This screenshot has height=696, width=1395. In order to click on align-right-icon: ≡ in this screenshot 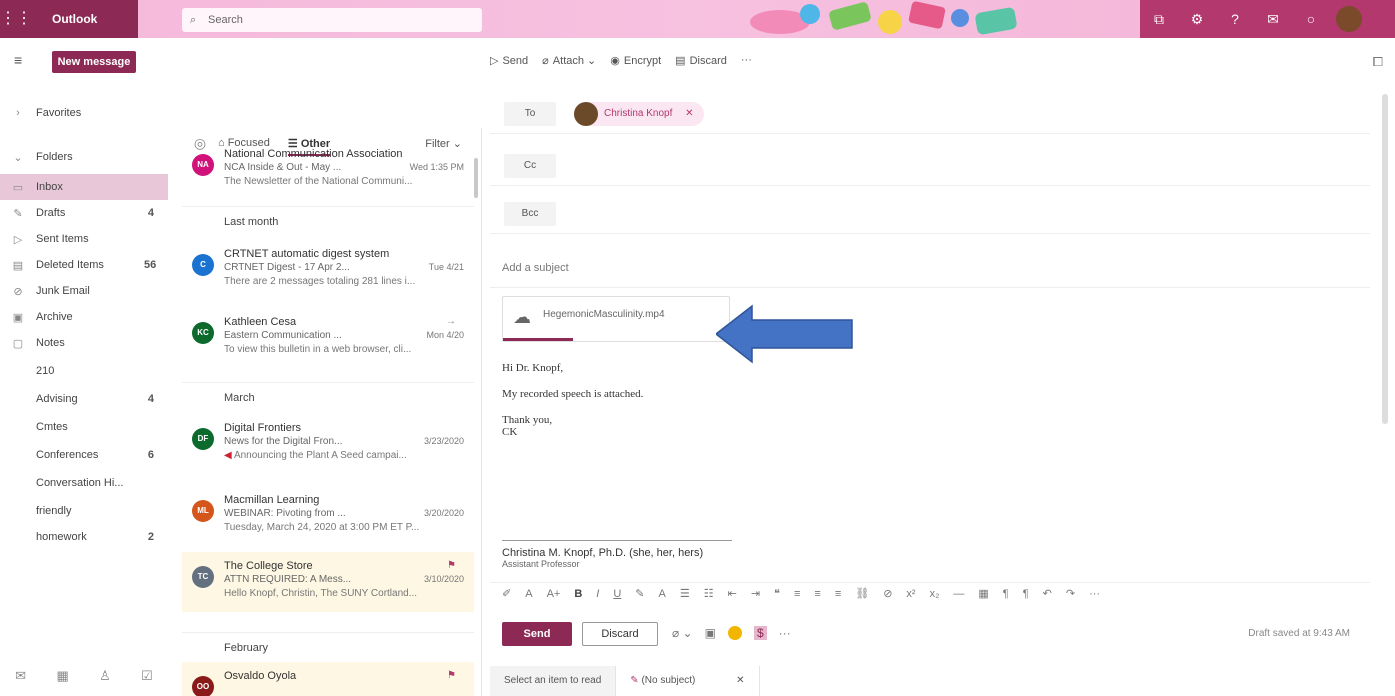, I will do `click(838, 594)`.